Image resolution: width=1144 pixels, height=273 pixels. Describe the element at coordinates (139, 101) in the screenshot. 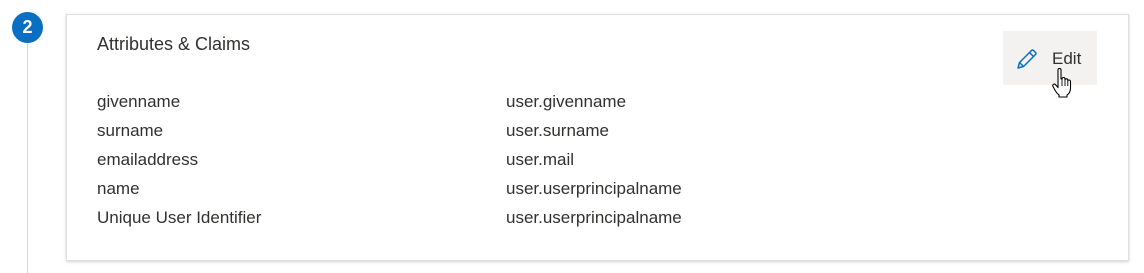

I see `claim-name: givenname` at that location.